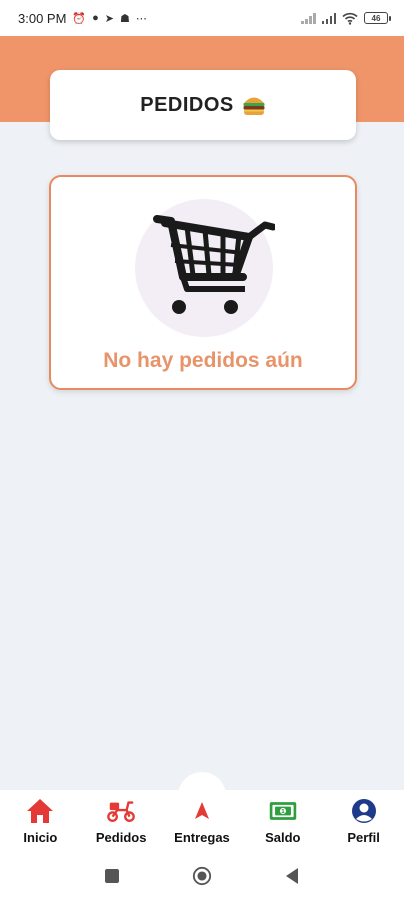  I want to click on burger-icon, so click(254, 106).